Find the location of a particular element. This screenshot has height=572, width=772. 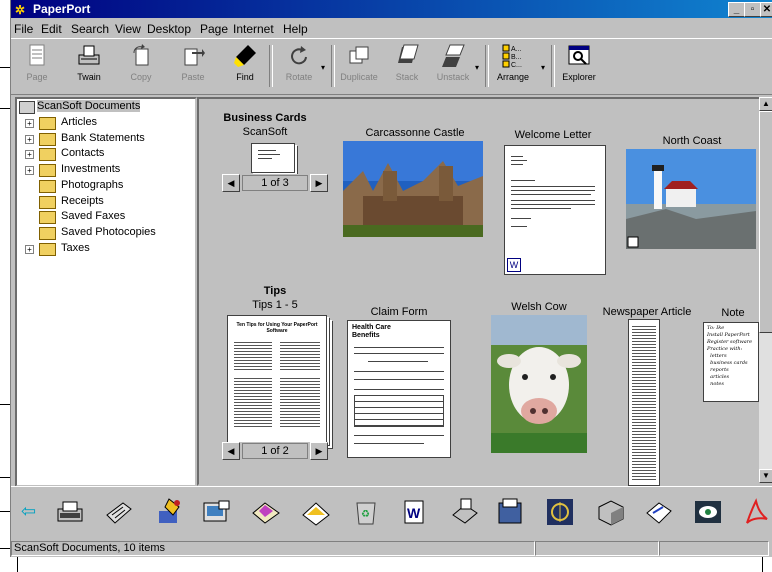

maximize-button: ▫ is located at coordinates (752, 9).